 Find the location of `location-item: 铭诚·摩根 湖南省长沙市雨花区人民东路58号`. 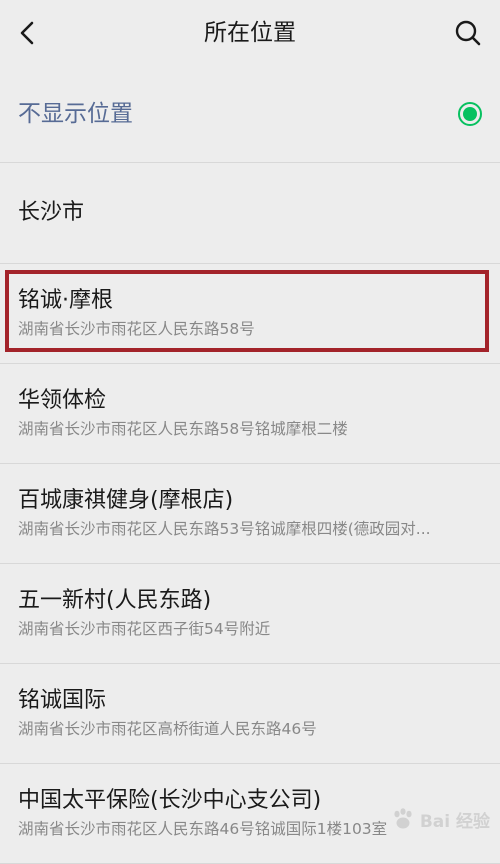

location-item: 铭诚·摩根 湖南省长沙市雨花区人民东路58号 is located at coordinates (250, 314).